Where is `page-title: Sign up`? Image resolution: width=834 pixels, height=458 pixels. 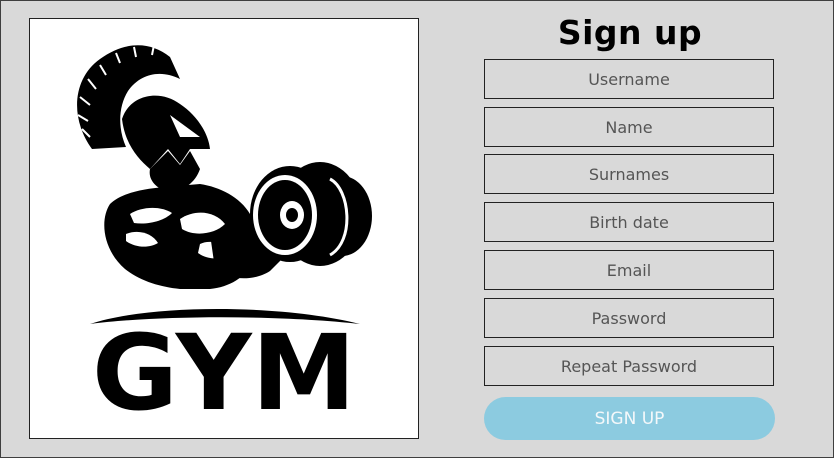
page-title: Sign up is located at coordinates (630, 32).